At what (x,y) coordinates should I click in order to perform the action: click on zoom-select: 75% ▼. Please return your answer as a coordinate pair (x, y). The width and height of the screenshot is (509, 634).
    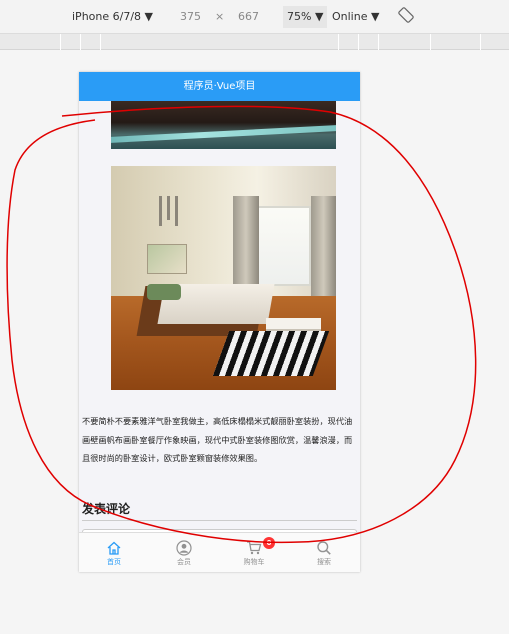
    Looking at the image, I should click on (305, 17).